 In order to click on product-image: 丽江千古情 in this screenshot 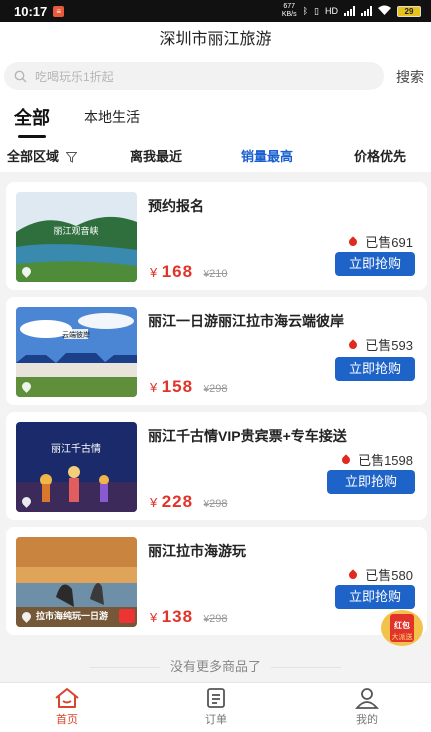, I will do `click(76, 467)`.